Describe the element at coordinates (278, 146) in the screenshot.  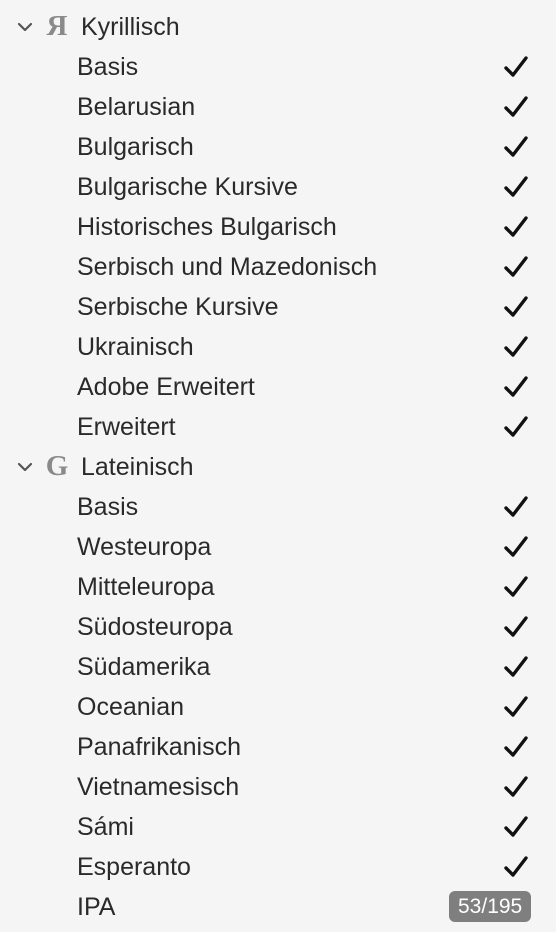
I see `list-item: Bulgarisch` at that location.